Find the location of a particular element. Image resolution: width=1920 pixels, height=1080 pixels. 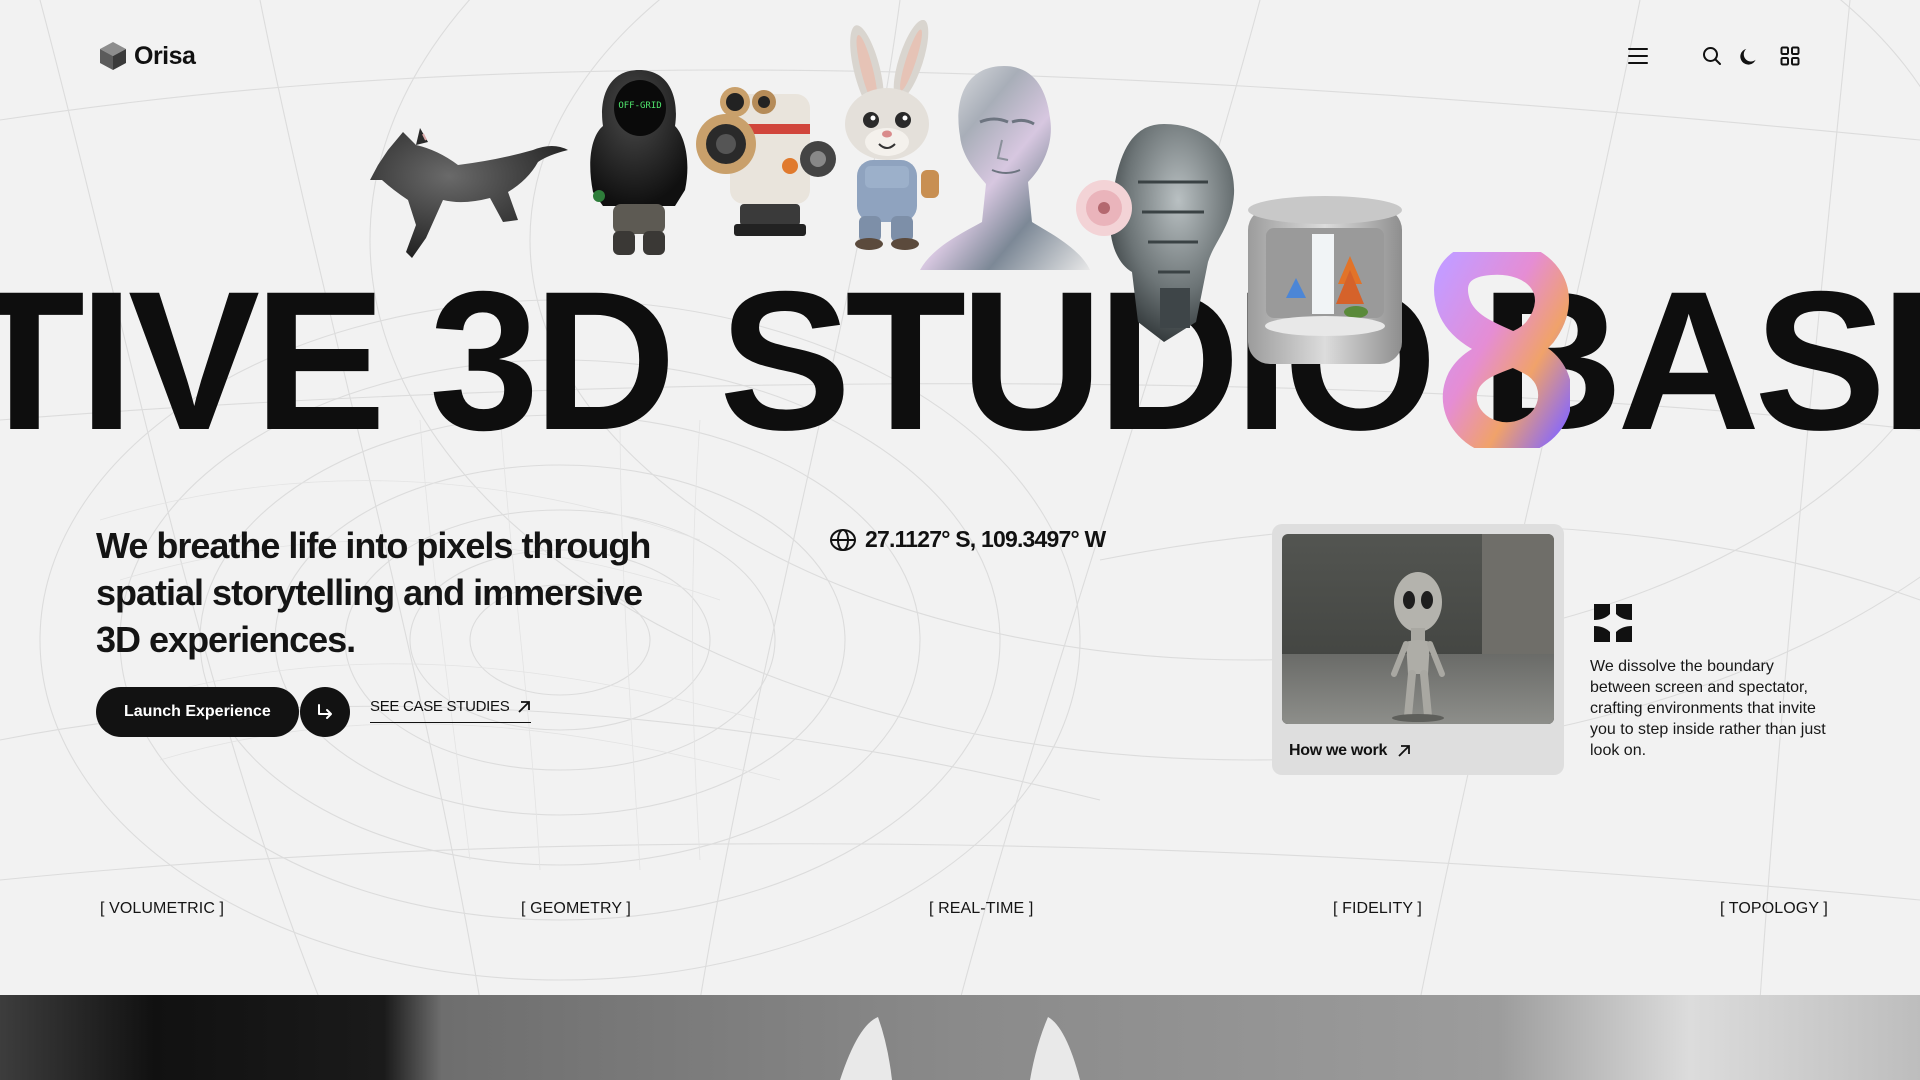

see-case-studies-link: SEE CASE STUDIES is located at coordinates (451, 710).